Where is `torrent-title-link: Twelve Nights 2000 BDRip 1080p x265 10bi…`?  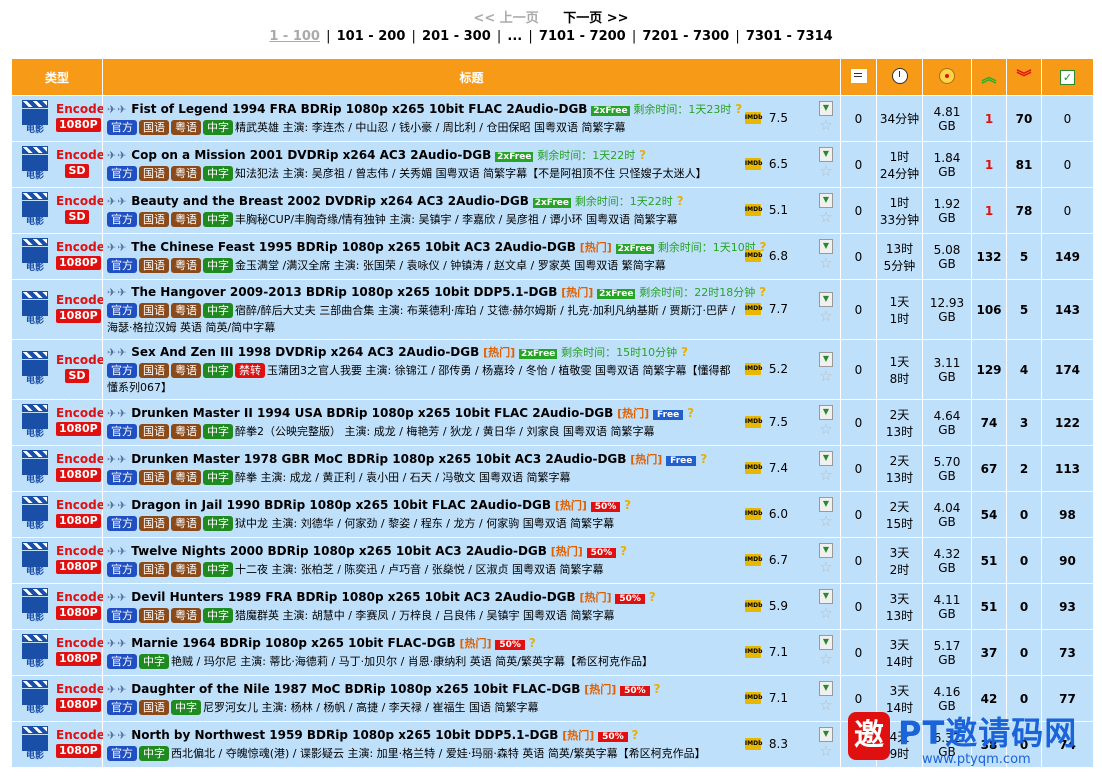
torrent-title-link: Twelve Nights 2000 BDRip 1080p x265 10bi… is located at coordinates (339, 551).